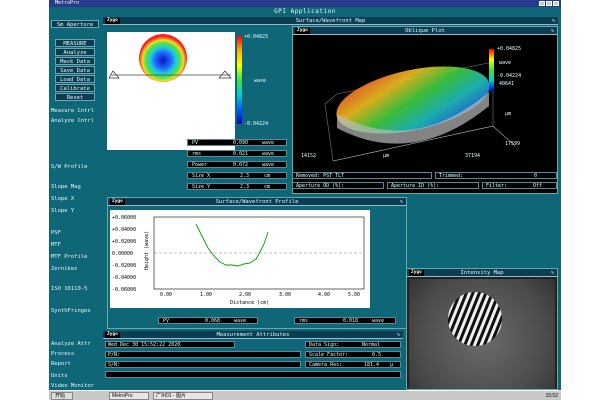 The width and height of the screenshot is (600, 400). What do you see at coordinates (353, 344) in the screenshot?
I see `attr-datasign: Data Sign: Normal` at bounding box center [353, 344].